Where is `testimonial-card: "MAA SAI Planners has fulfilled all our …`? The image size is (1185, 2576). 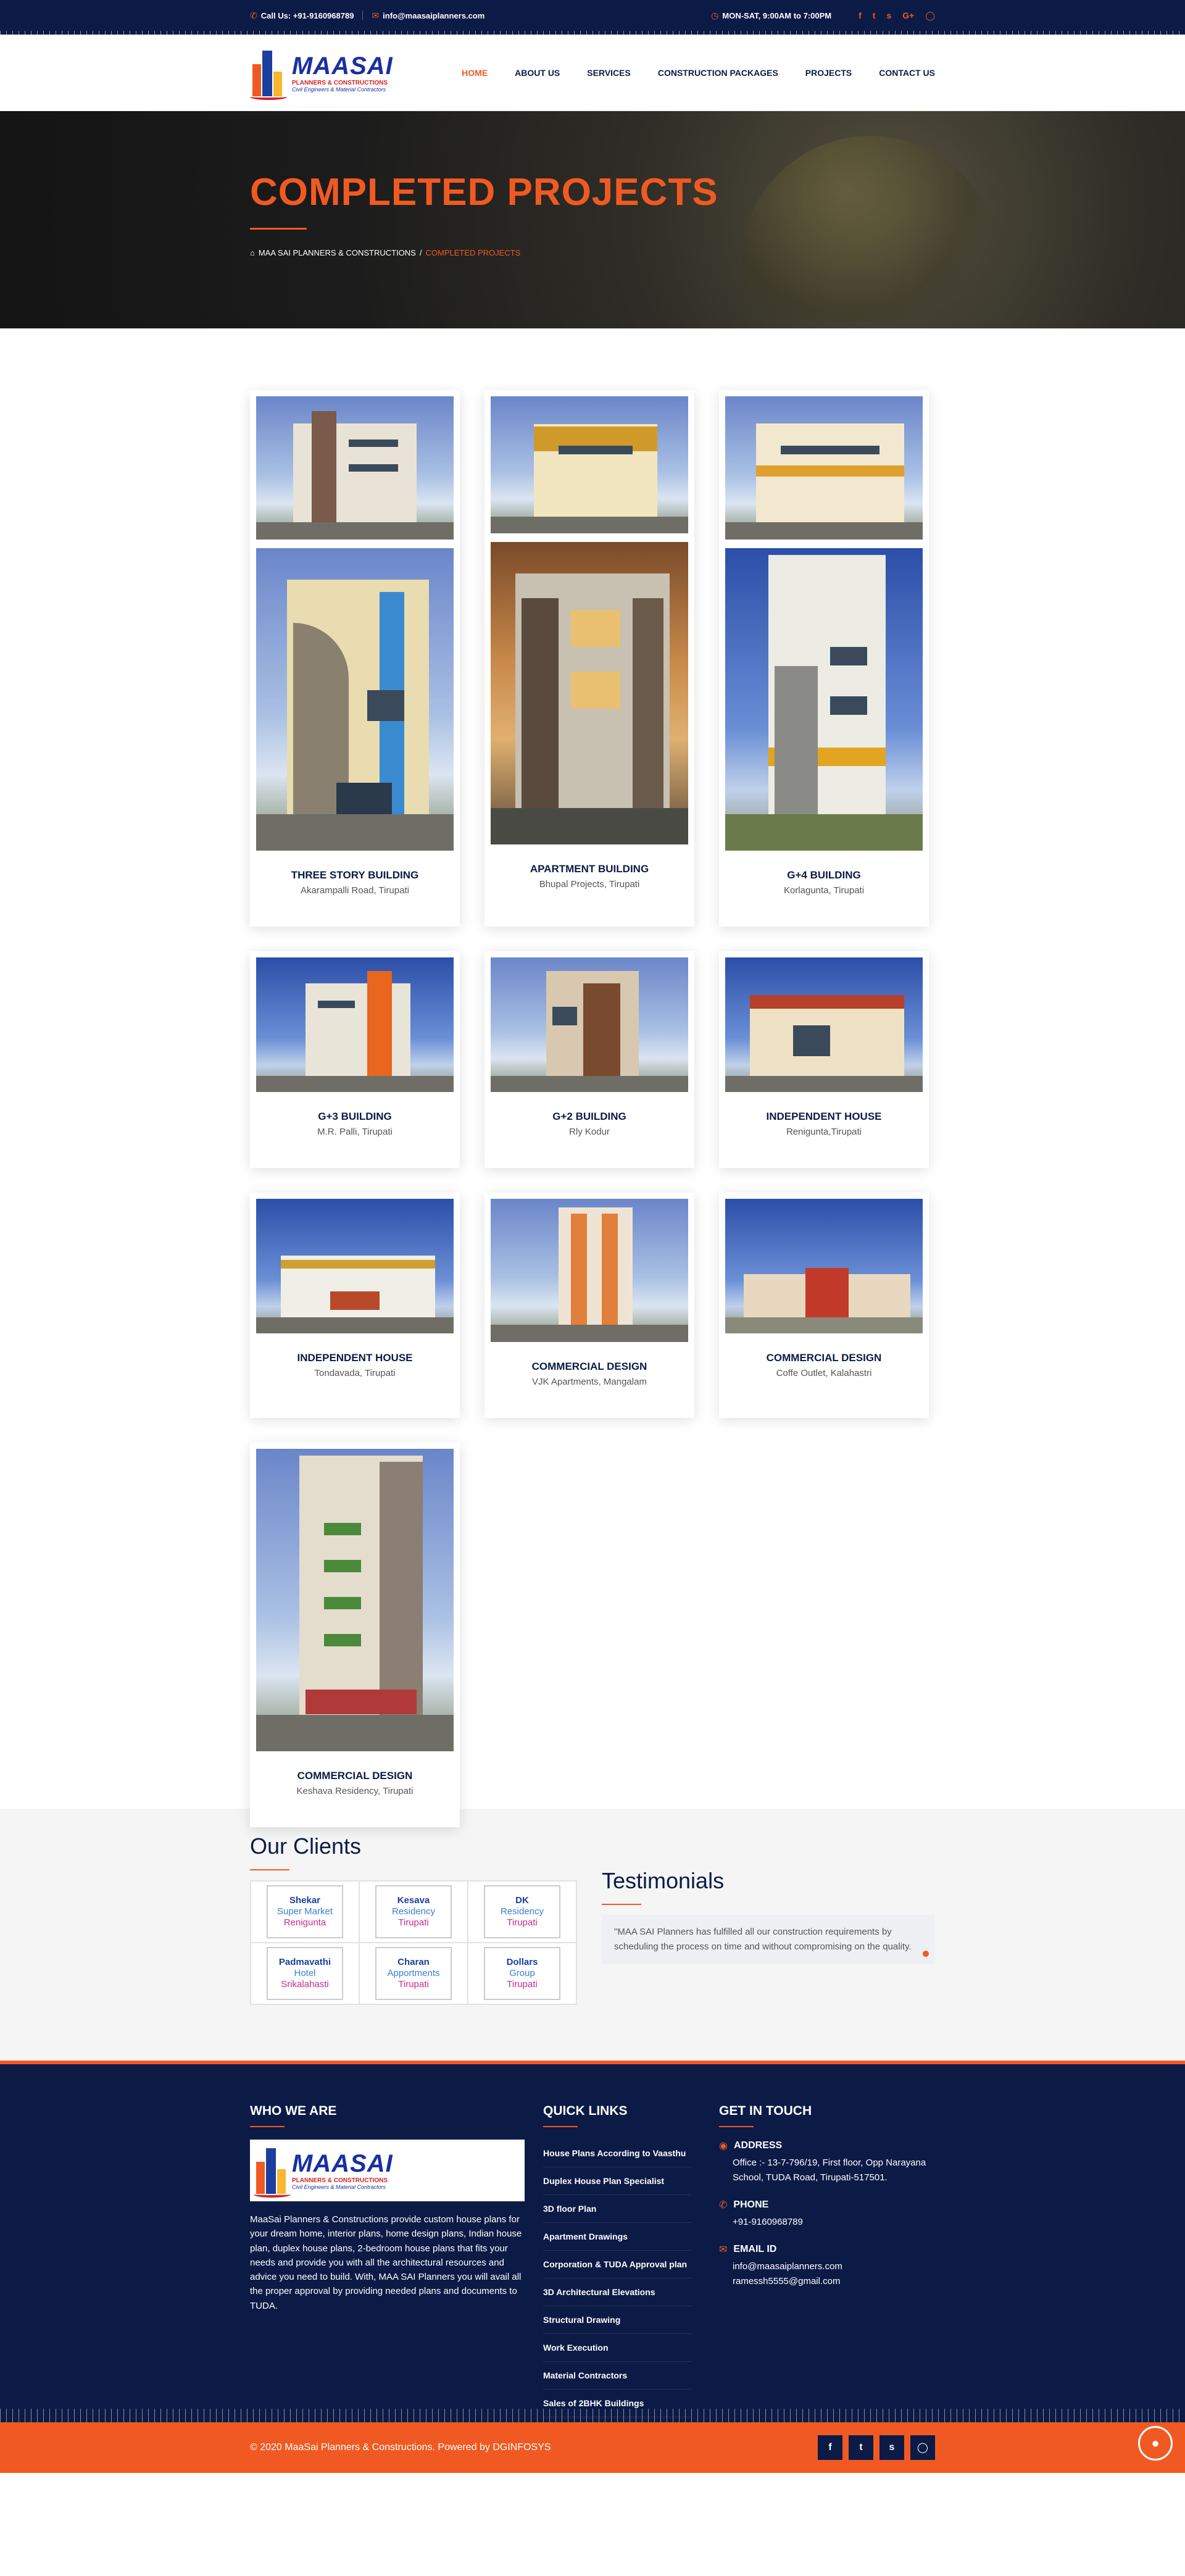
testimonial-card: "MAA SAI Planners has fulfilled all our … is located at coordinates (768, 1939).